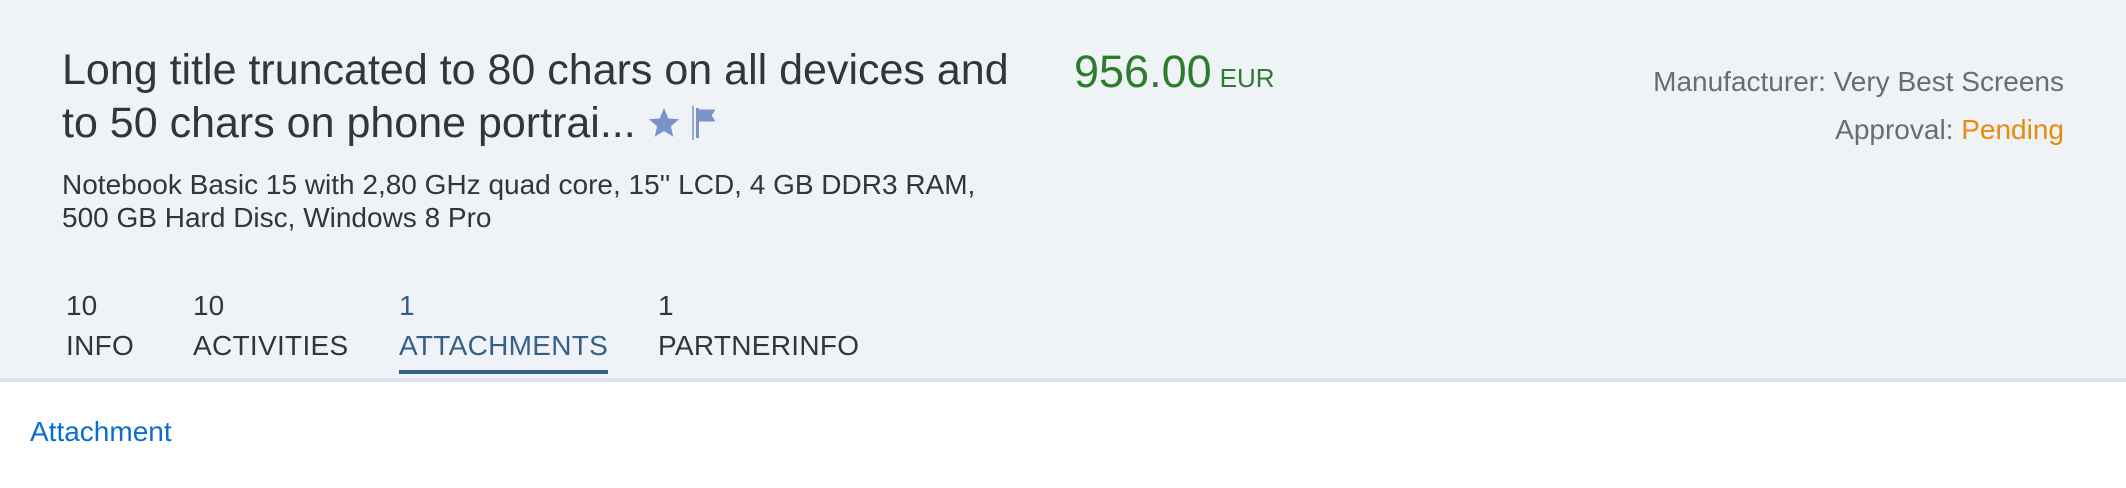 Image resolution: width=2126 pixels, height=488 pixels. Describe the element at coordinates (1948, 81) in the screenshot. I see `manufacturer-value: Very Best Screens` at that location.